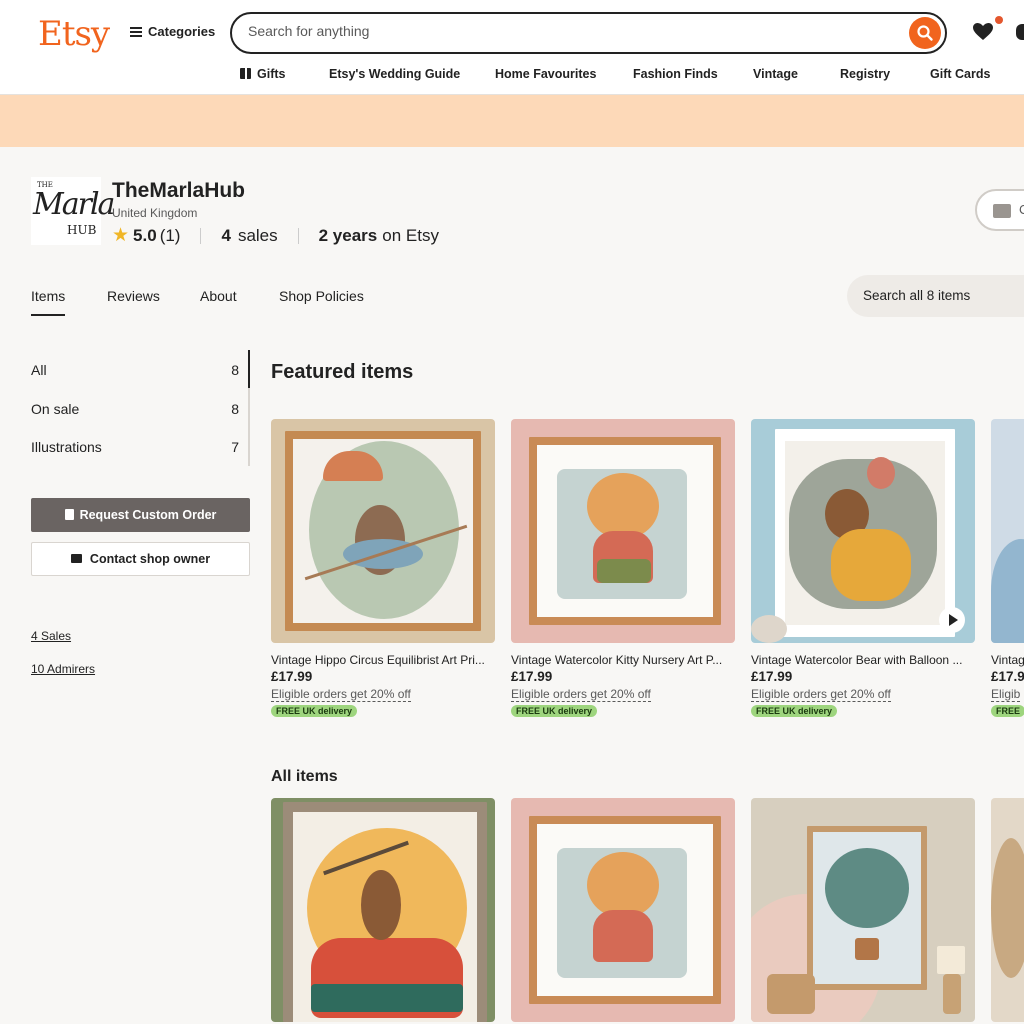  I want to click on nav-wedding-guide: Etsy's Wedding Guide, so click(394, 74).